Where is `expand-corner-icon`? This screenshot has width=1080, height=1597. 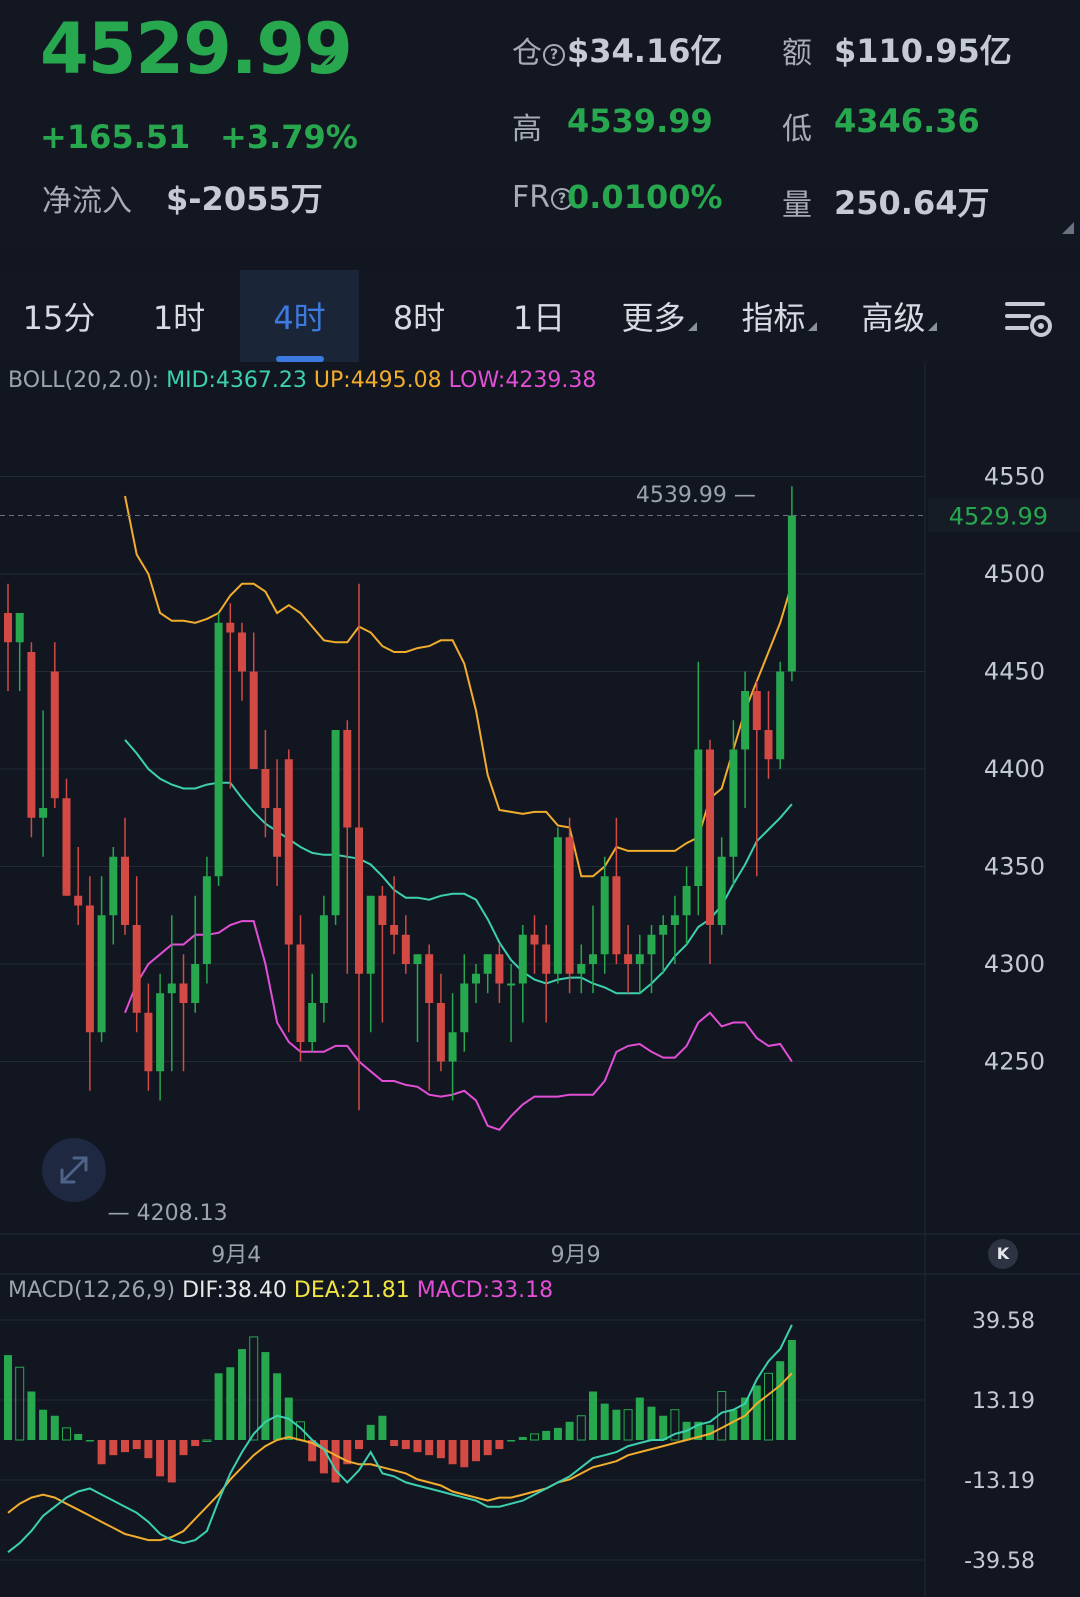 expand-corner-icon is located at coordinates (1068, 228).